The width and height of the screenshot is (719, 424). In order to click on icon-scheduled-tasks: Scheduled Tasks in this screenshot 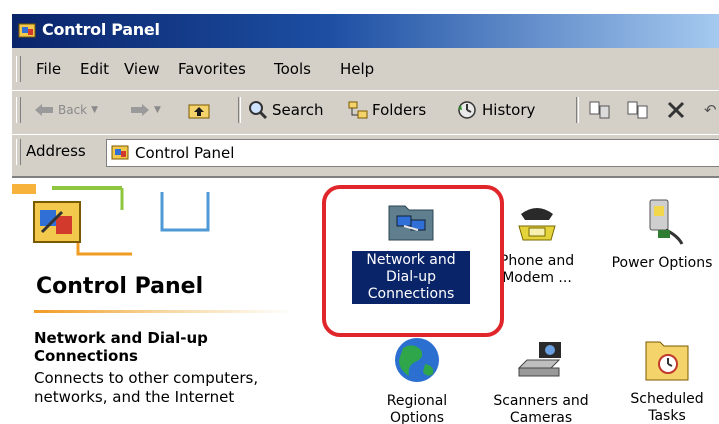, I will do `click(667, 380)`.